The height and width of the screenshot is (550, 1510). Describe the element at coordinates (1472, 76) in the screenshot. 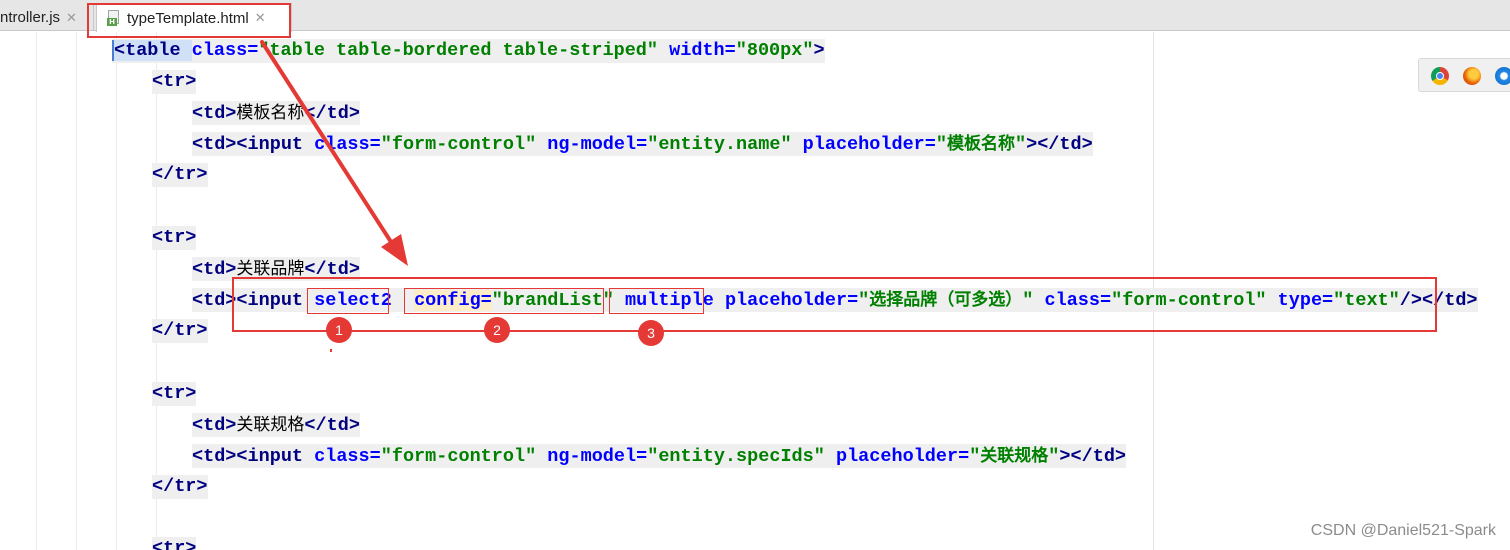

I see `firefox-icon` at that location.